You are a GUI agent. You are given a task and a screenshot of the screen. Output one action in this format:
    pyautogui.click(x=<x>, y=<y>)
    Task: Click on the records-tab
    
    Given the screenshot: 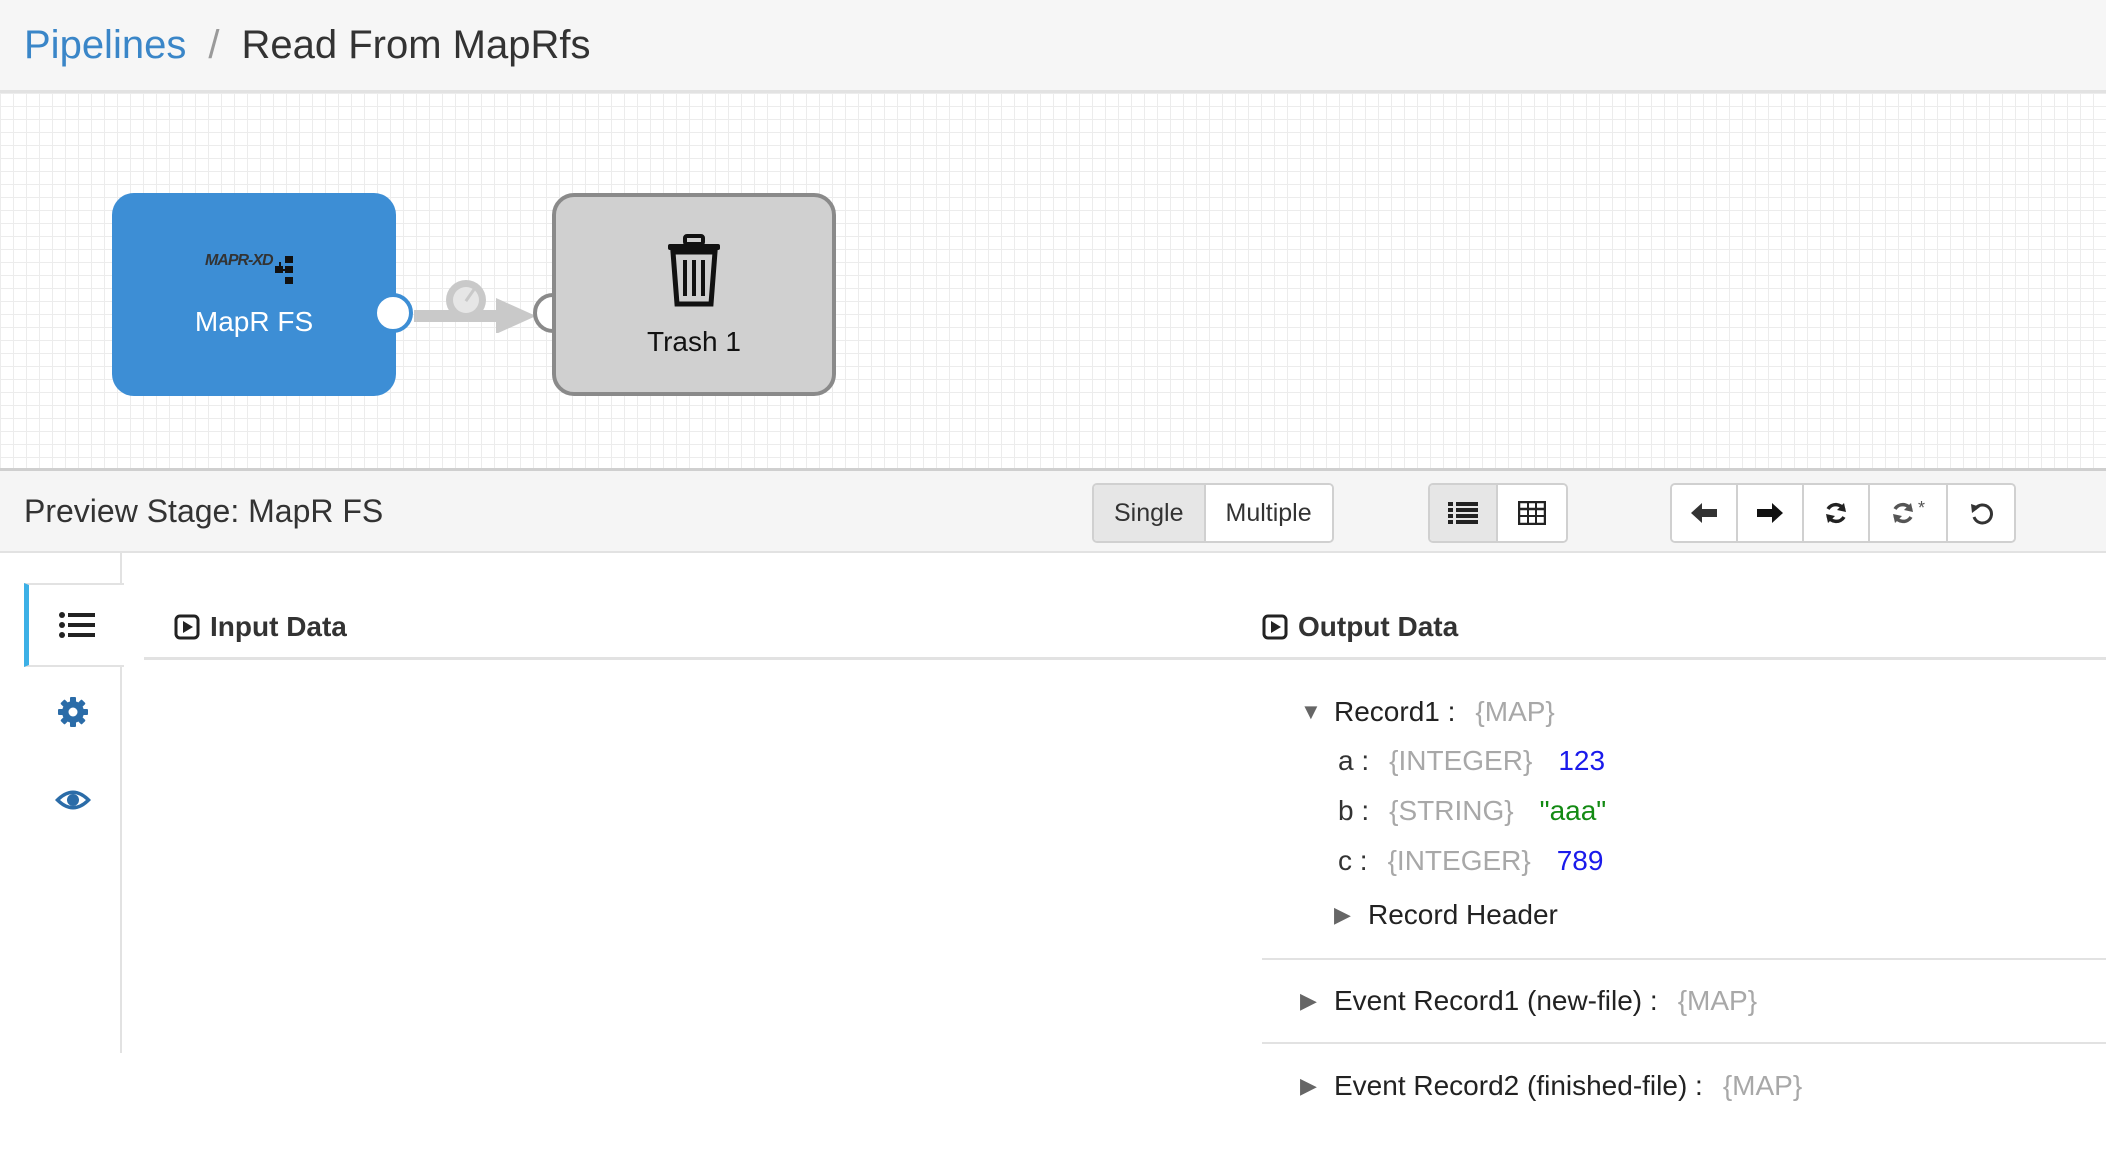 What is the action you would take?
    pyautogui.click(x=74, y=625)
    